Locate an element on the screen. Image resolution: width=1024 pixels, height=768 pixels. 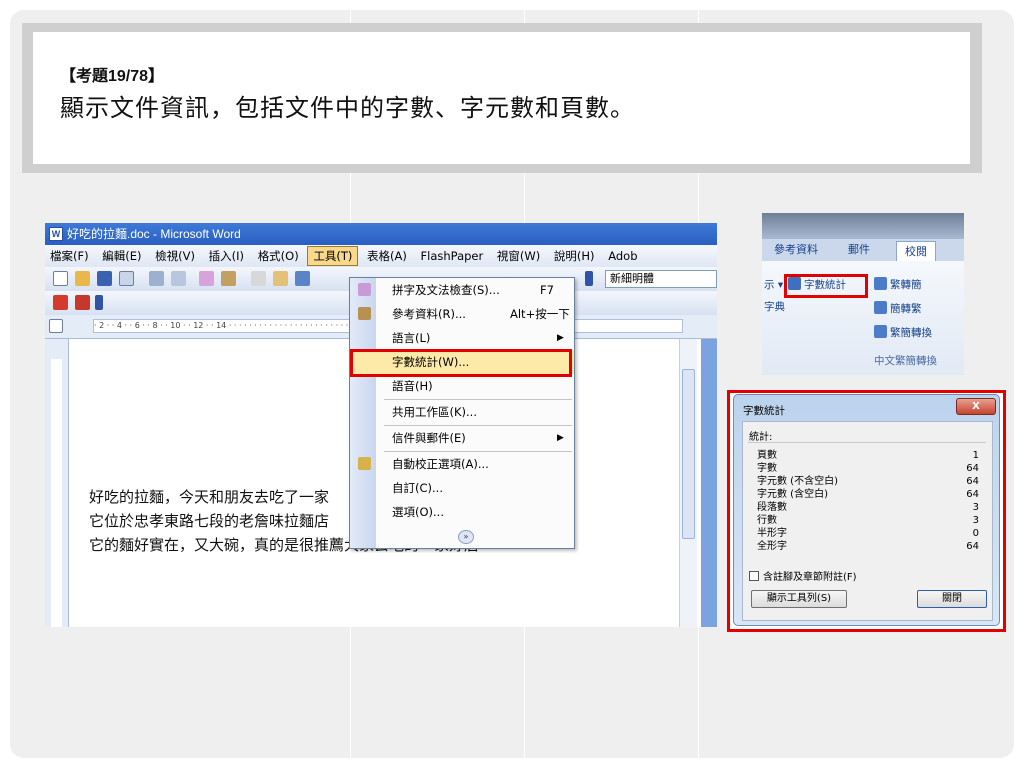
trad-to-simp-button: 繁轉簡 is located at coordinates (898, 284).